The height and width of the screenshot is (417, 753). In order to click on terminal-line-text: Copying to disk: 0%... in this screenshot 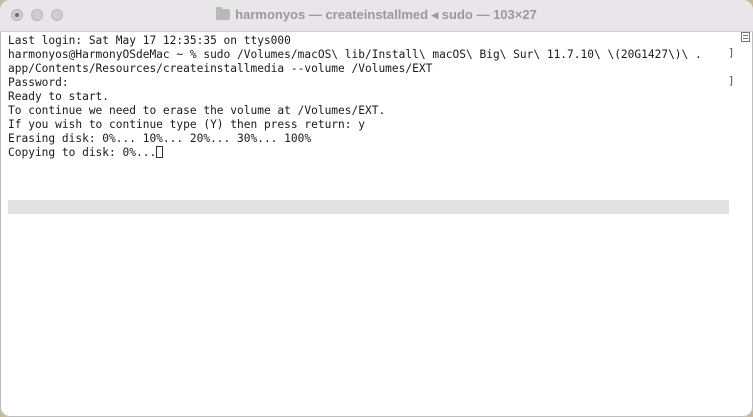, I will do `click(82, 152)`.